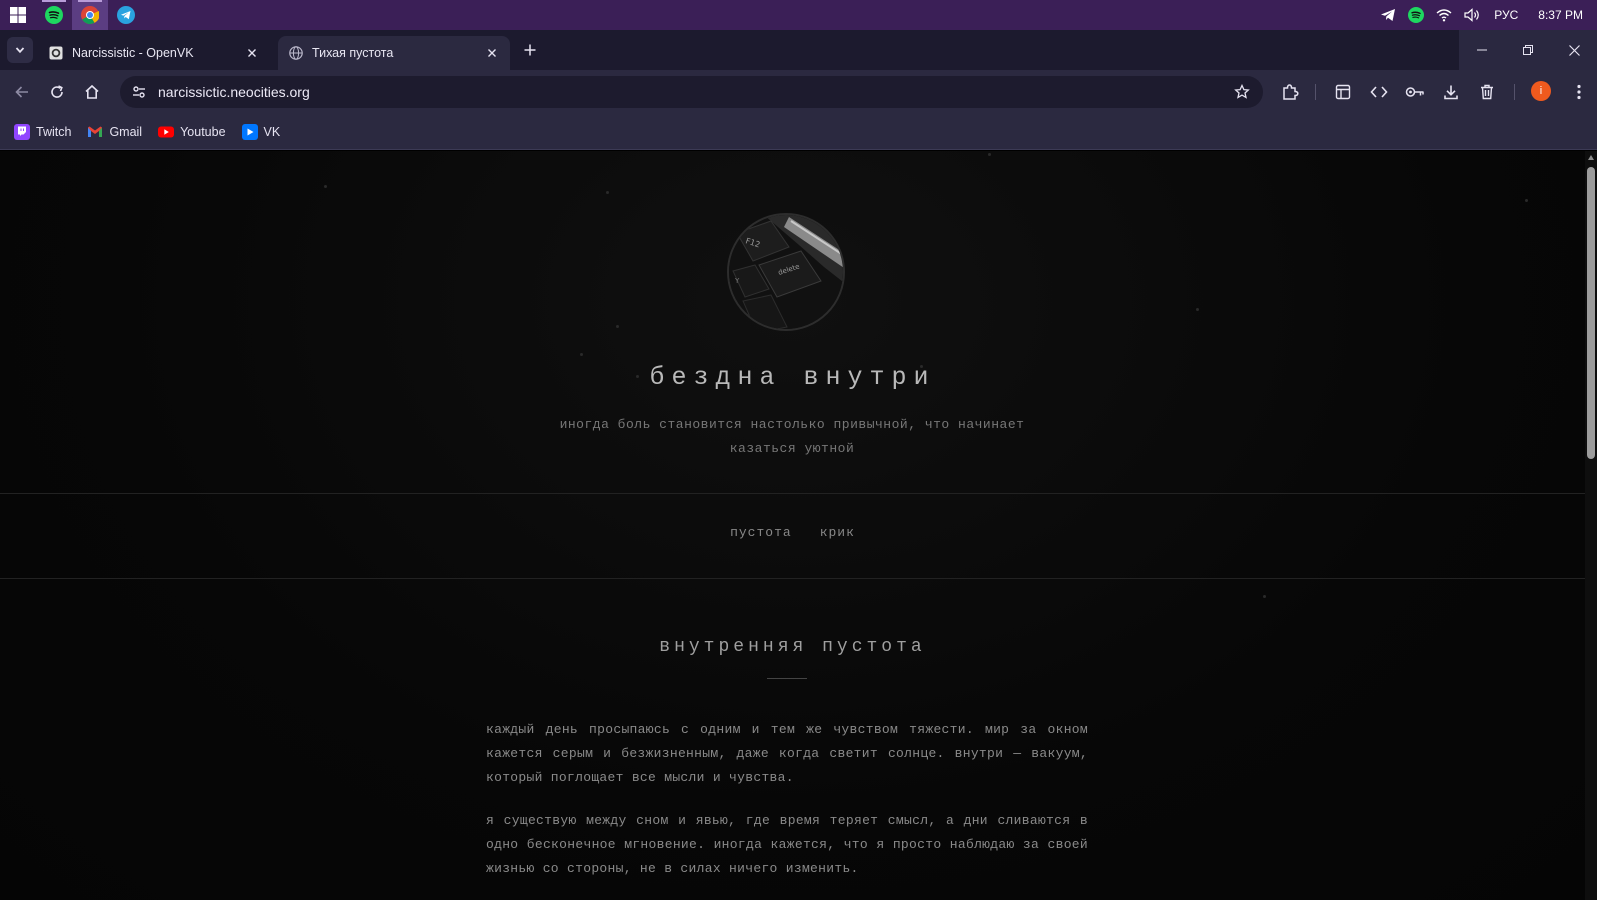  I want to click on page-title: бездна внутри, so click(792, 377).